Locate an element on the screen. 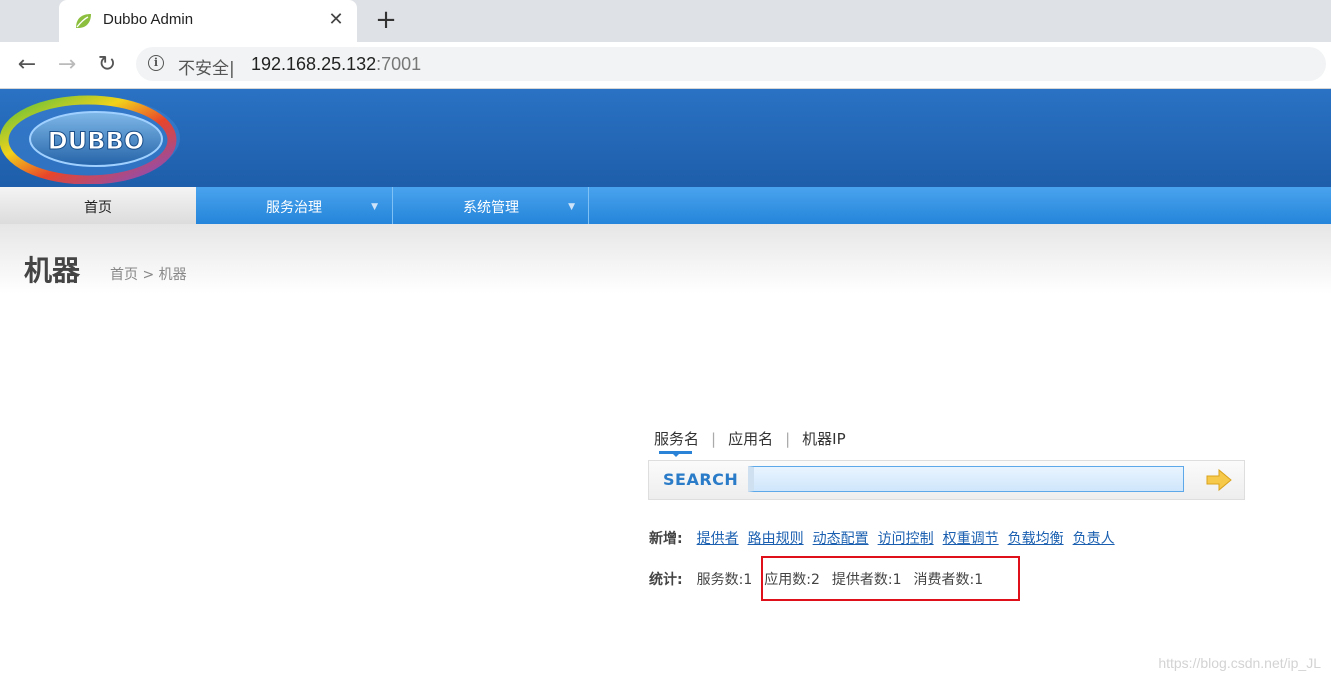  close-icon: ✕ is located at coordinates (336, 20).